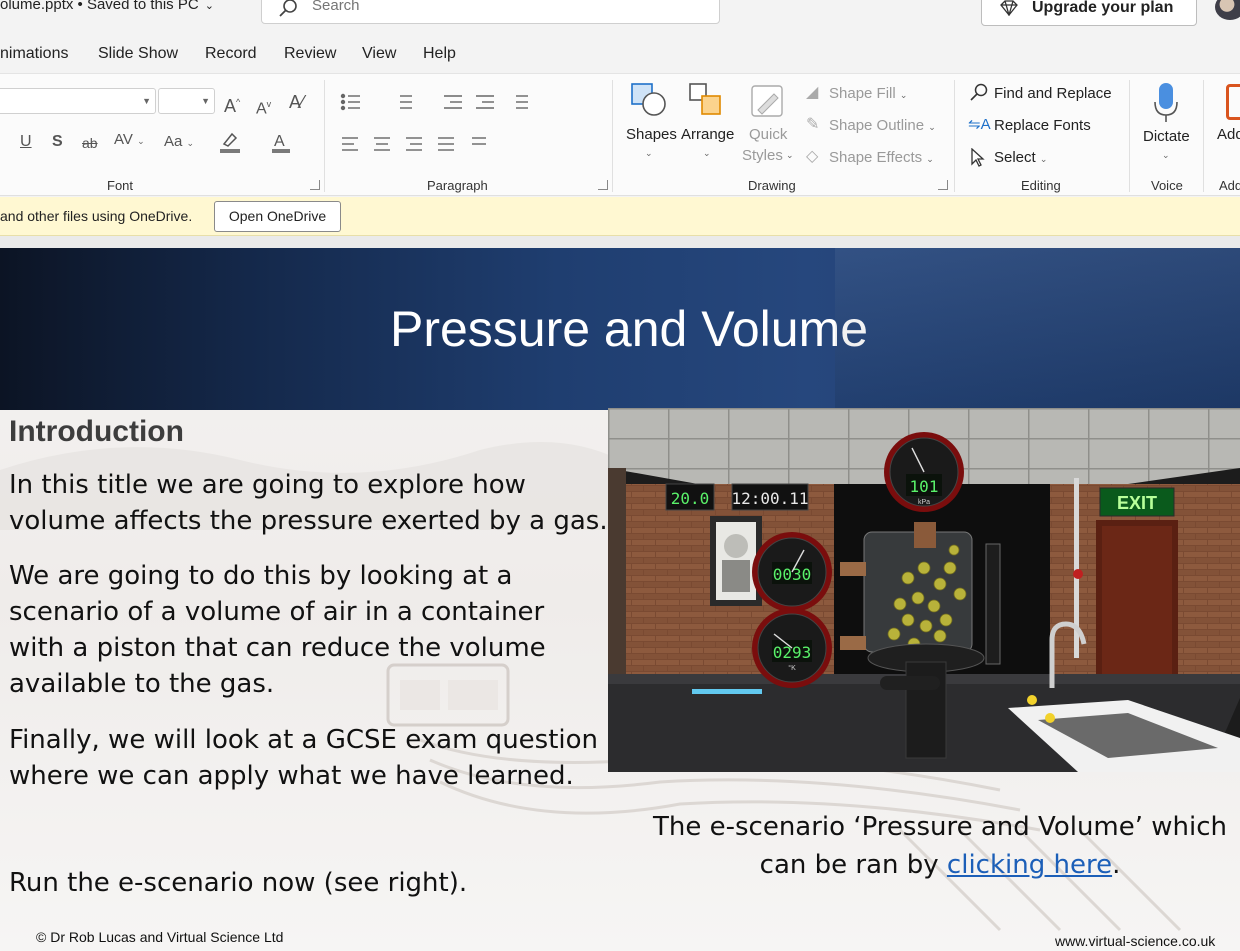  Describe the element at coordinates (924, 486) in the screenshot. I see `pressure-gauge-value: 101` at that location.